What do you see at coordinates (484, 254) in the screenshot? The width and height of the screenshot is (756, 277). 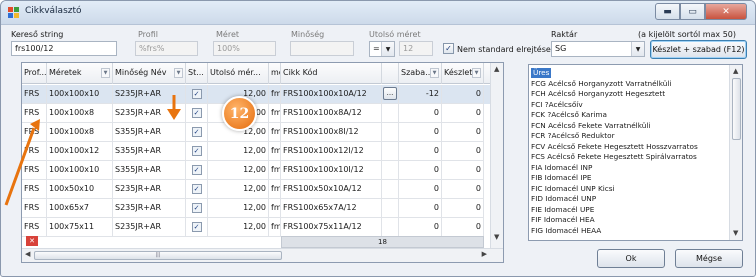 I see `scroll-right-icon: ▶` at bounding box center [484, 254].